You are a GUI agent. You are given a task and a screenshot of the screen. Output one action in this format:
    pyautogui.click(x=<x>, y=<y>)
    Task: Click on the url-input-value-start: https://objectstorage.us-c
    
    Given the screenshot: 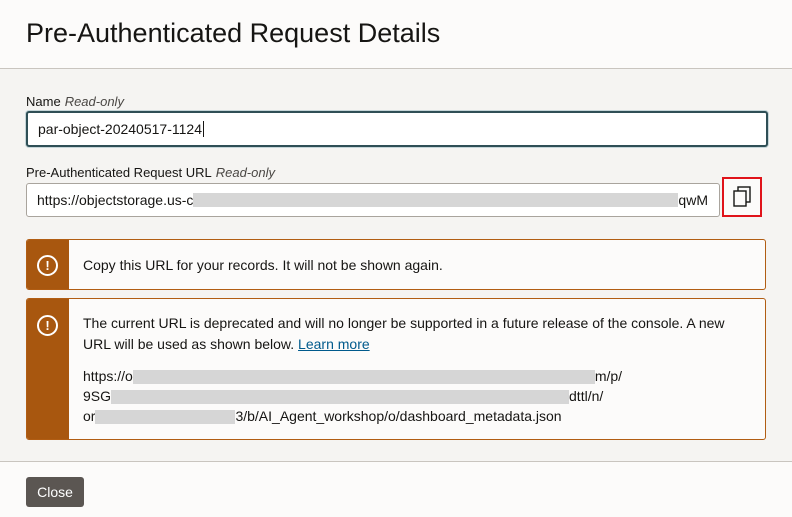 What is the action you would take?
    pyautogui.click(x=115, y=200)
    